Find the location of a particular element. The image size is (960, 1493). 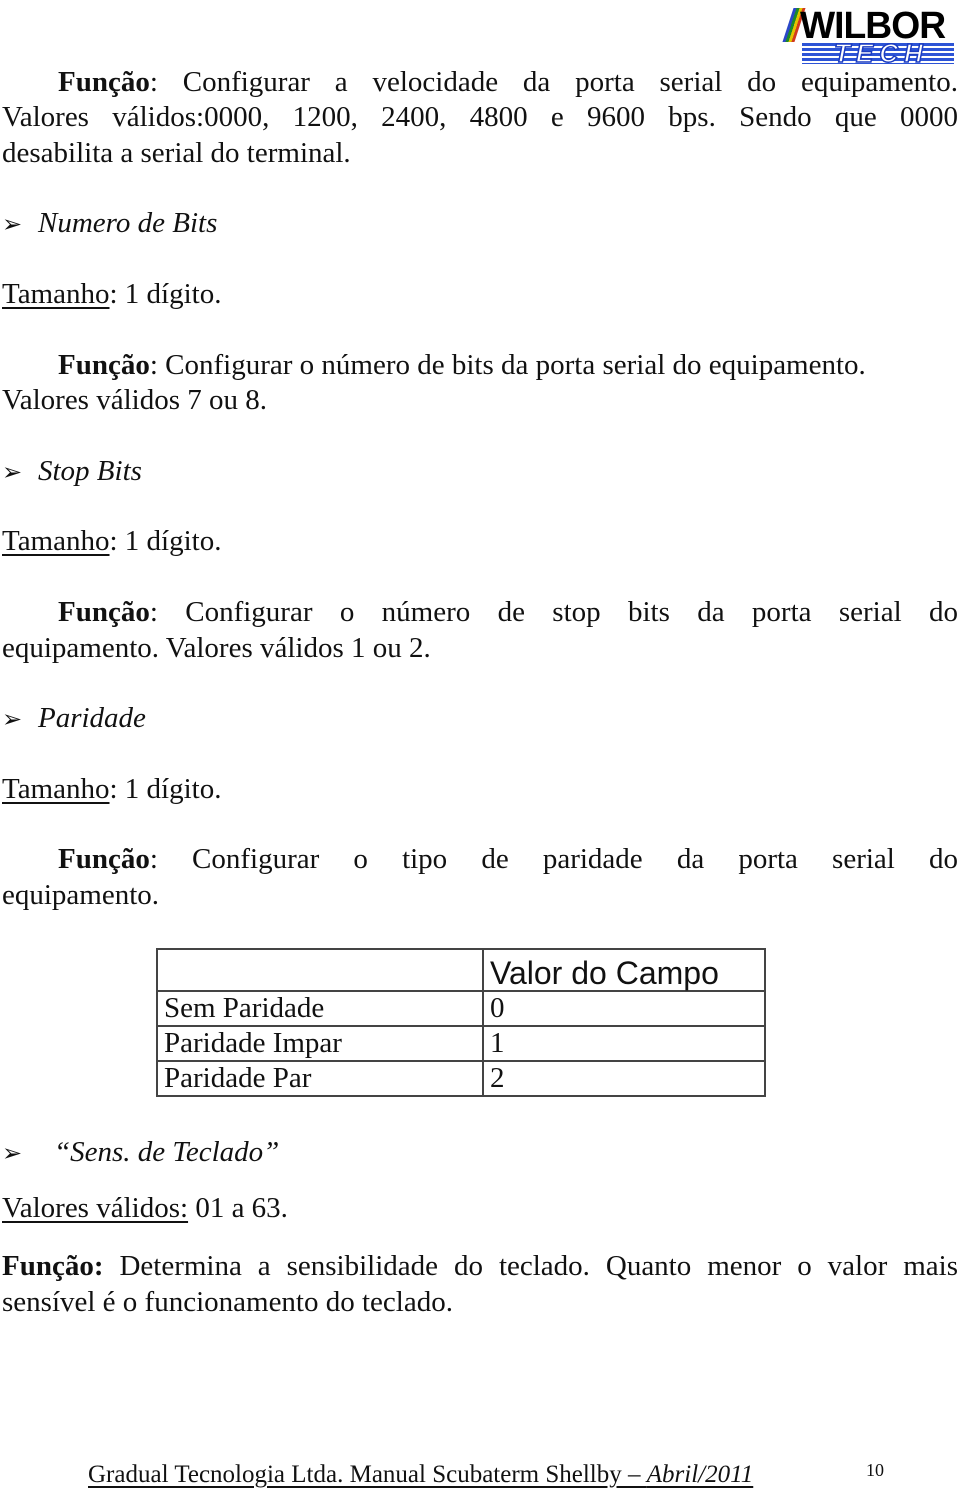

stop-bits-tamanho: Tamanho: 1 dígito. is located at coordinates (111, 541).